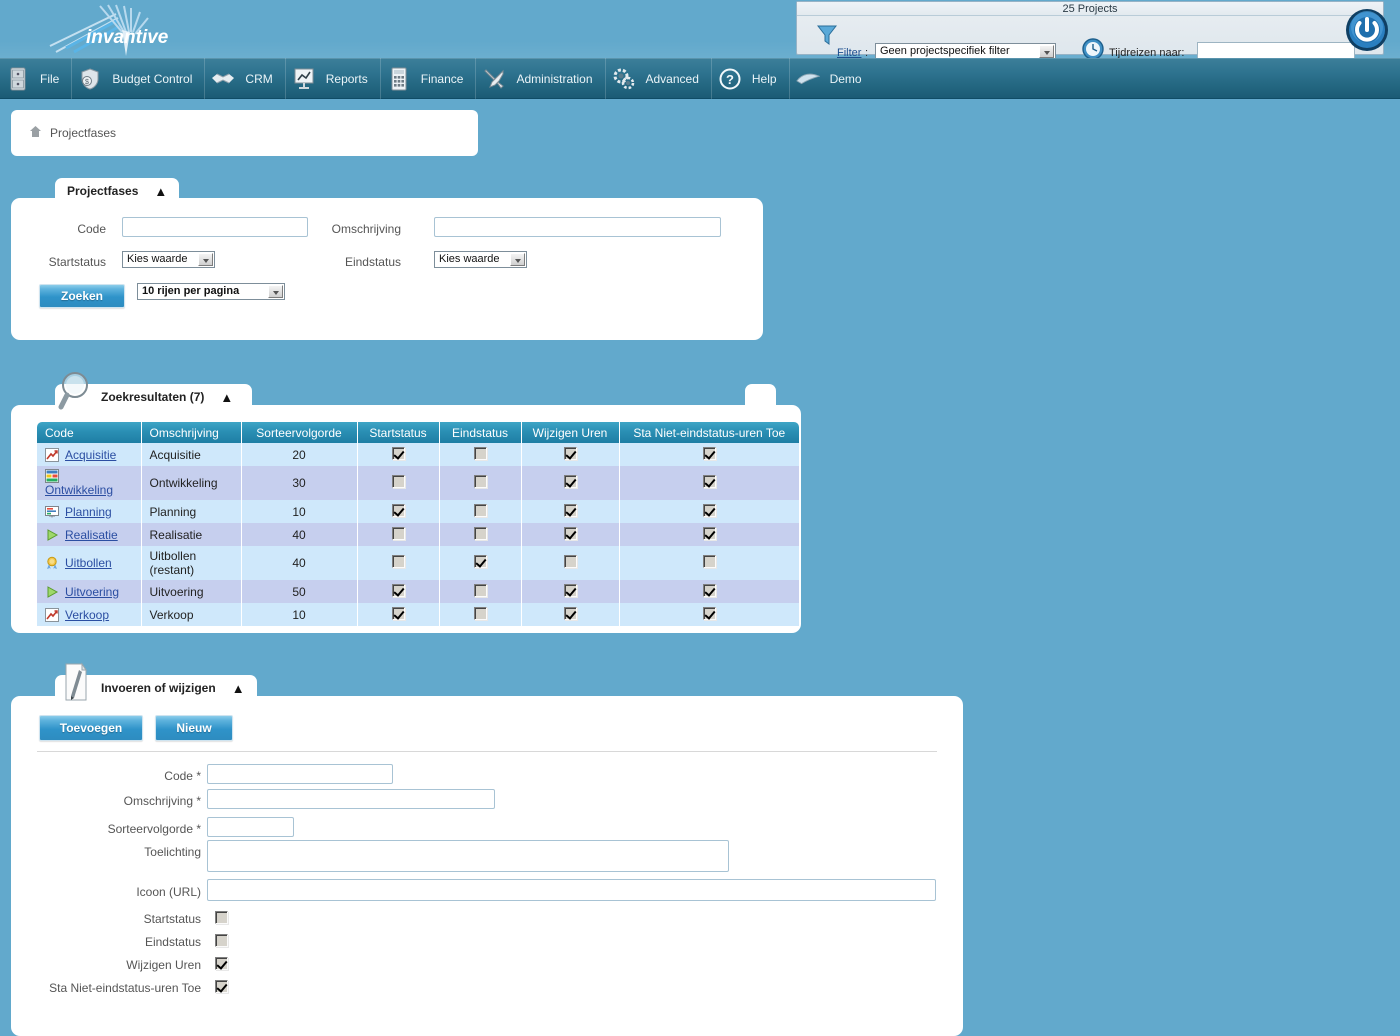  I want to click on col-startstatus: Startstatus, so click(398, 432).